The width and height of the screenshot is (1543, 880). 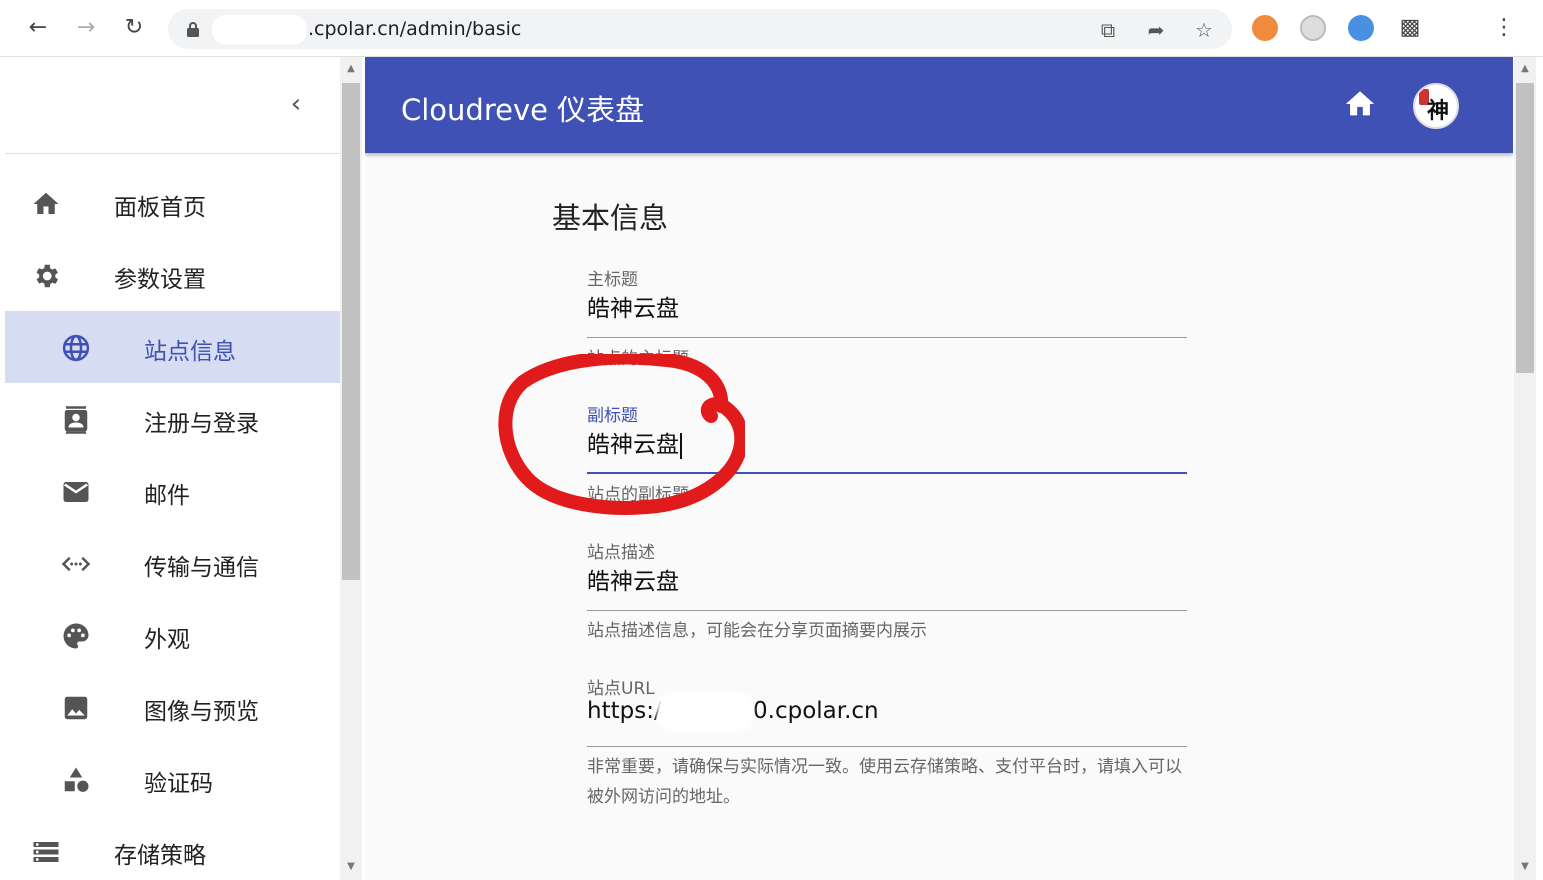 What do you see at coordinates (612, 280) in the screenshot?
I see `field-label: 主标题` at bounding box center [612, 280].